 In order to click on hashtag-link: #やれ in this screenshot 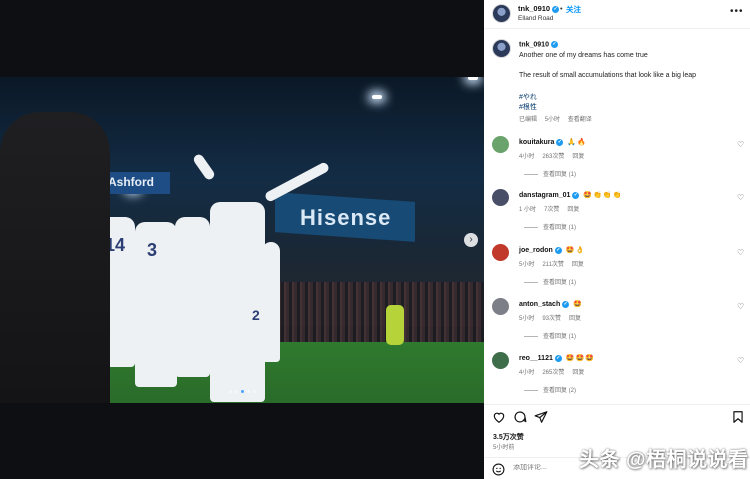, I will do `click(528, 97)`.